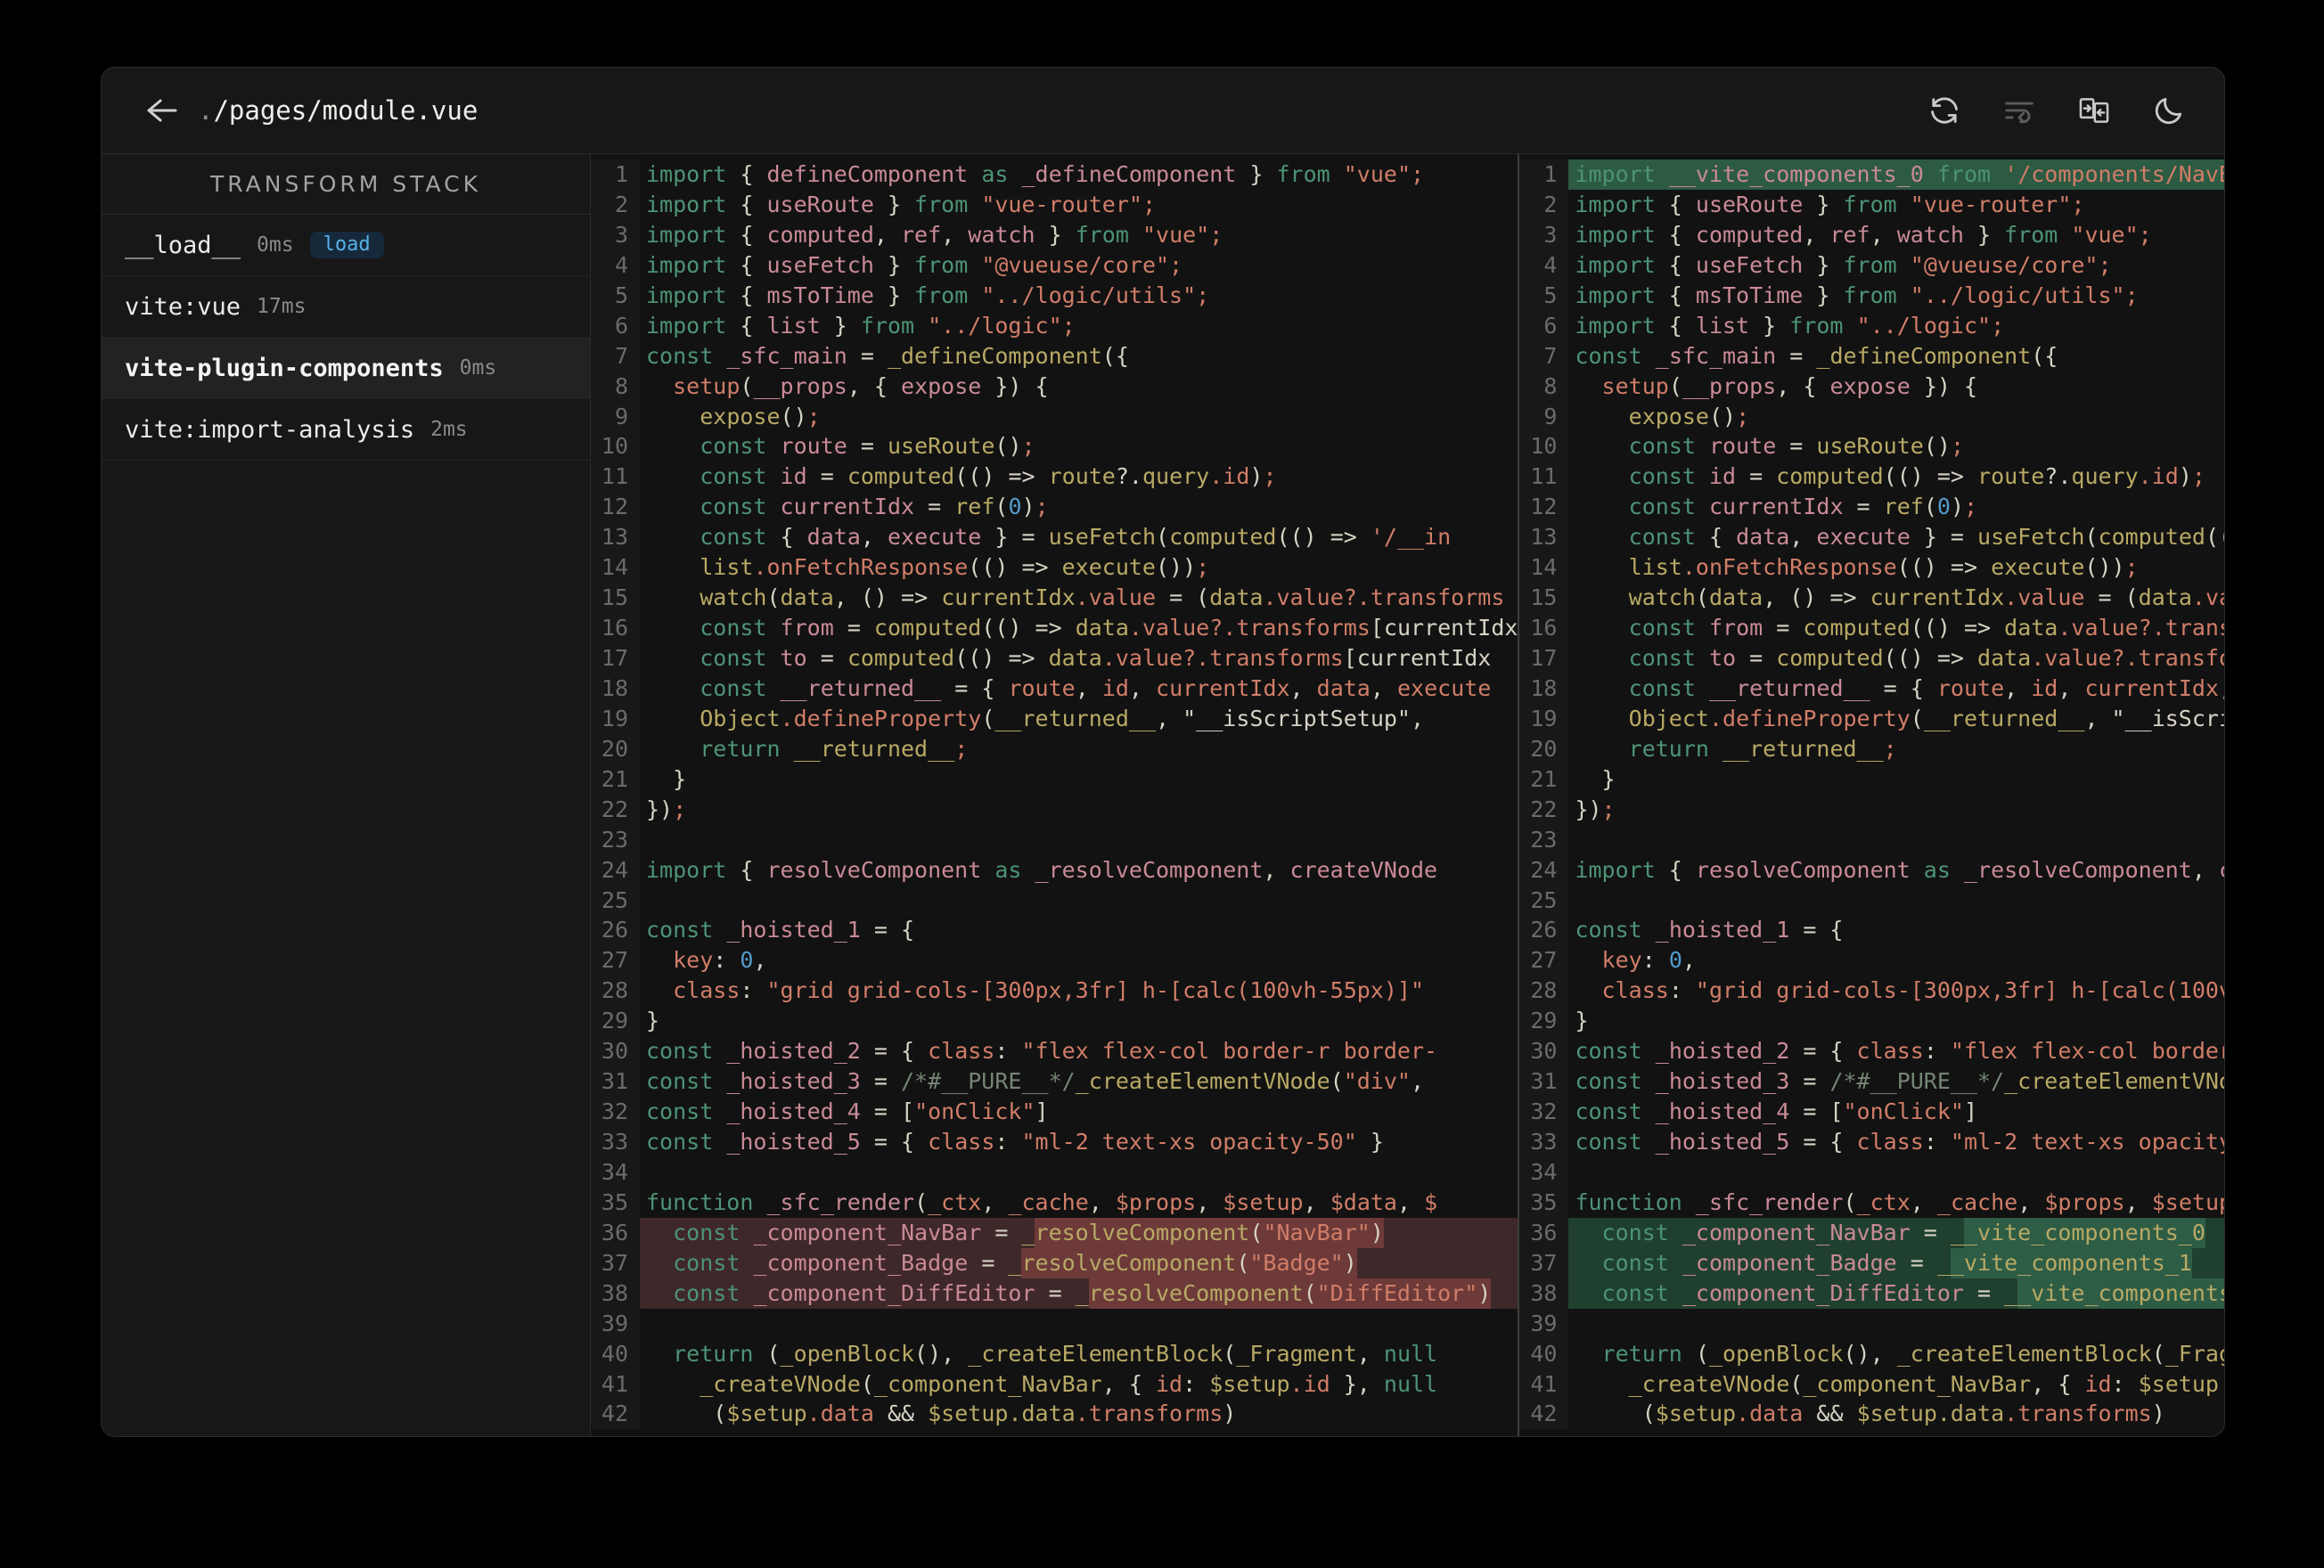 This screenshot has width=2324, height=1568. What do you see at coordinates (780, 1383) in the screenshot?
I see `code-token: _createVNode` at bounding box center [780, 1383].